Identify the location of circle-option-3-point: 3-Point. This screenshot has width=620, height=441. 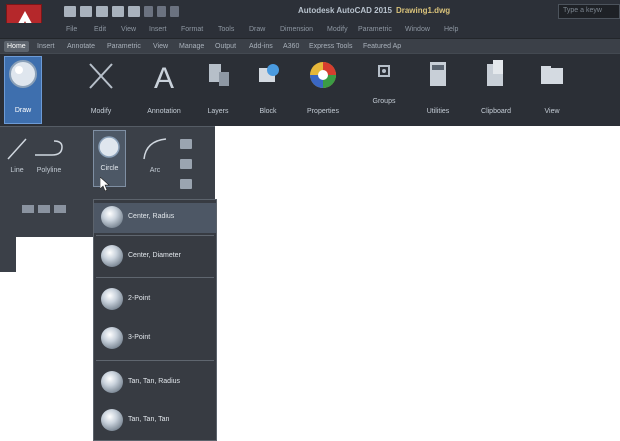
(155, 339).